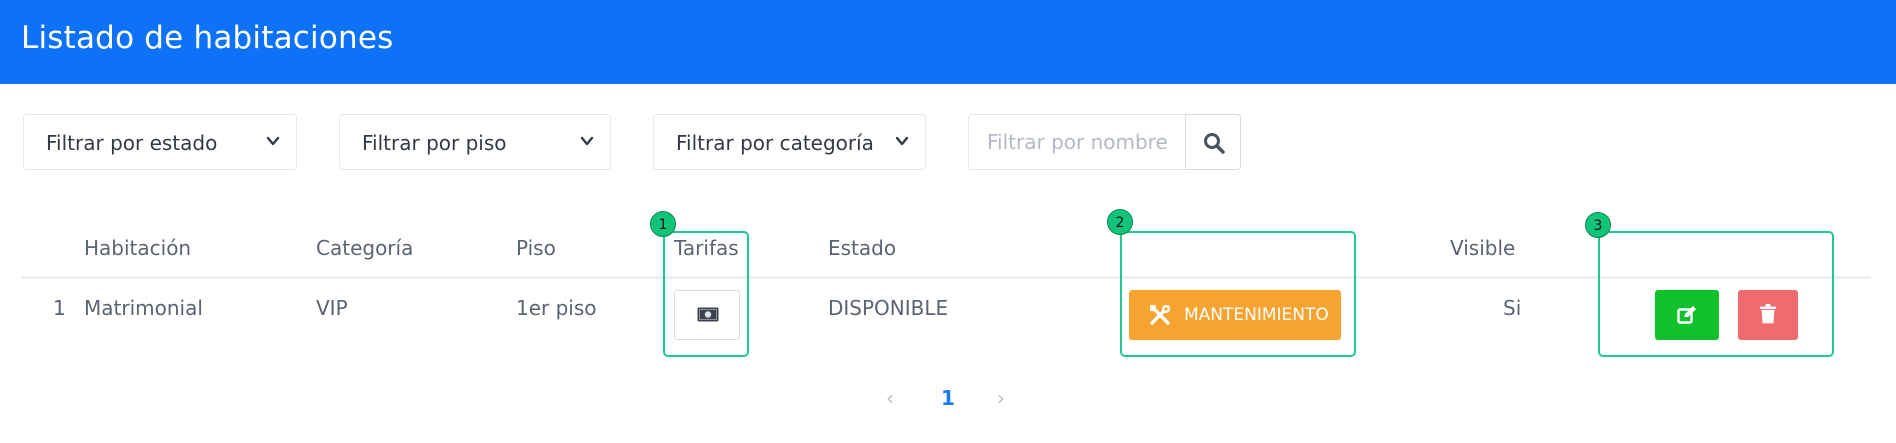 The width and height of the screenshot is (1896, 443). What do you see at coordinates (207, 38) in the screenshot?
I see `page-title: Listado de habitaciones` at bounding box center [207, 38].